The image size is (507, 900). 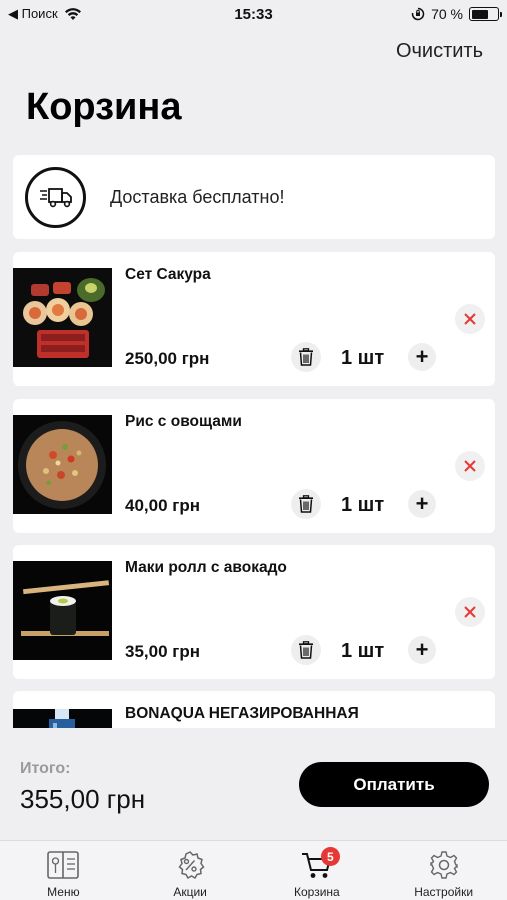 I want to click on cart-count-badge: 5, so click(x=330, y=856).